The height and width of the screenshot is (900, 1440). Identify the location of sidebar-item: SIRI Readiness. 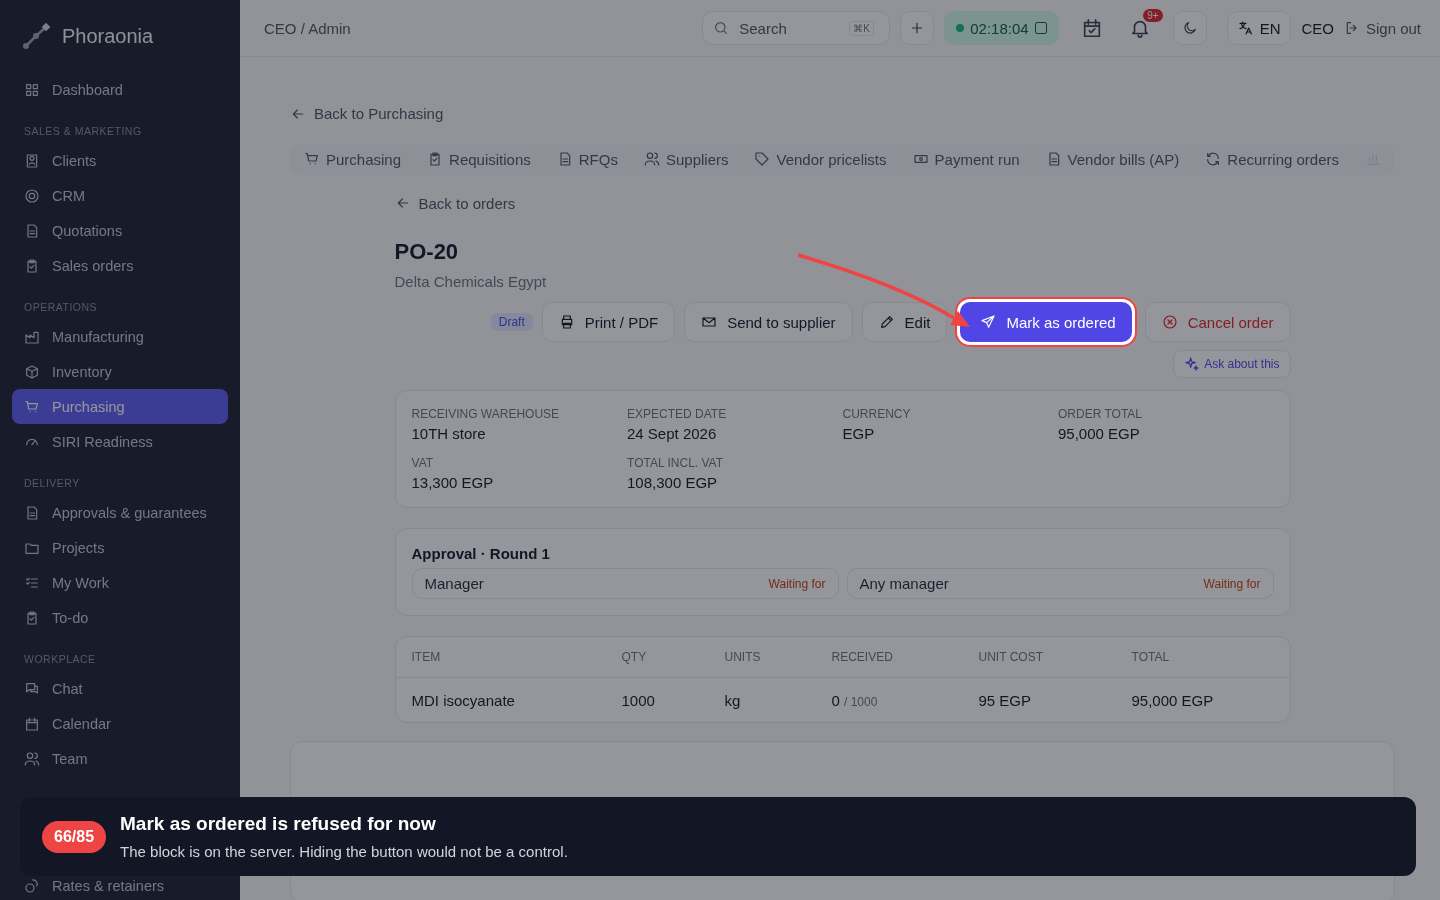
(120, 441).